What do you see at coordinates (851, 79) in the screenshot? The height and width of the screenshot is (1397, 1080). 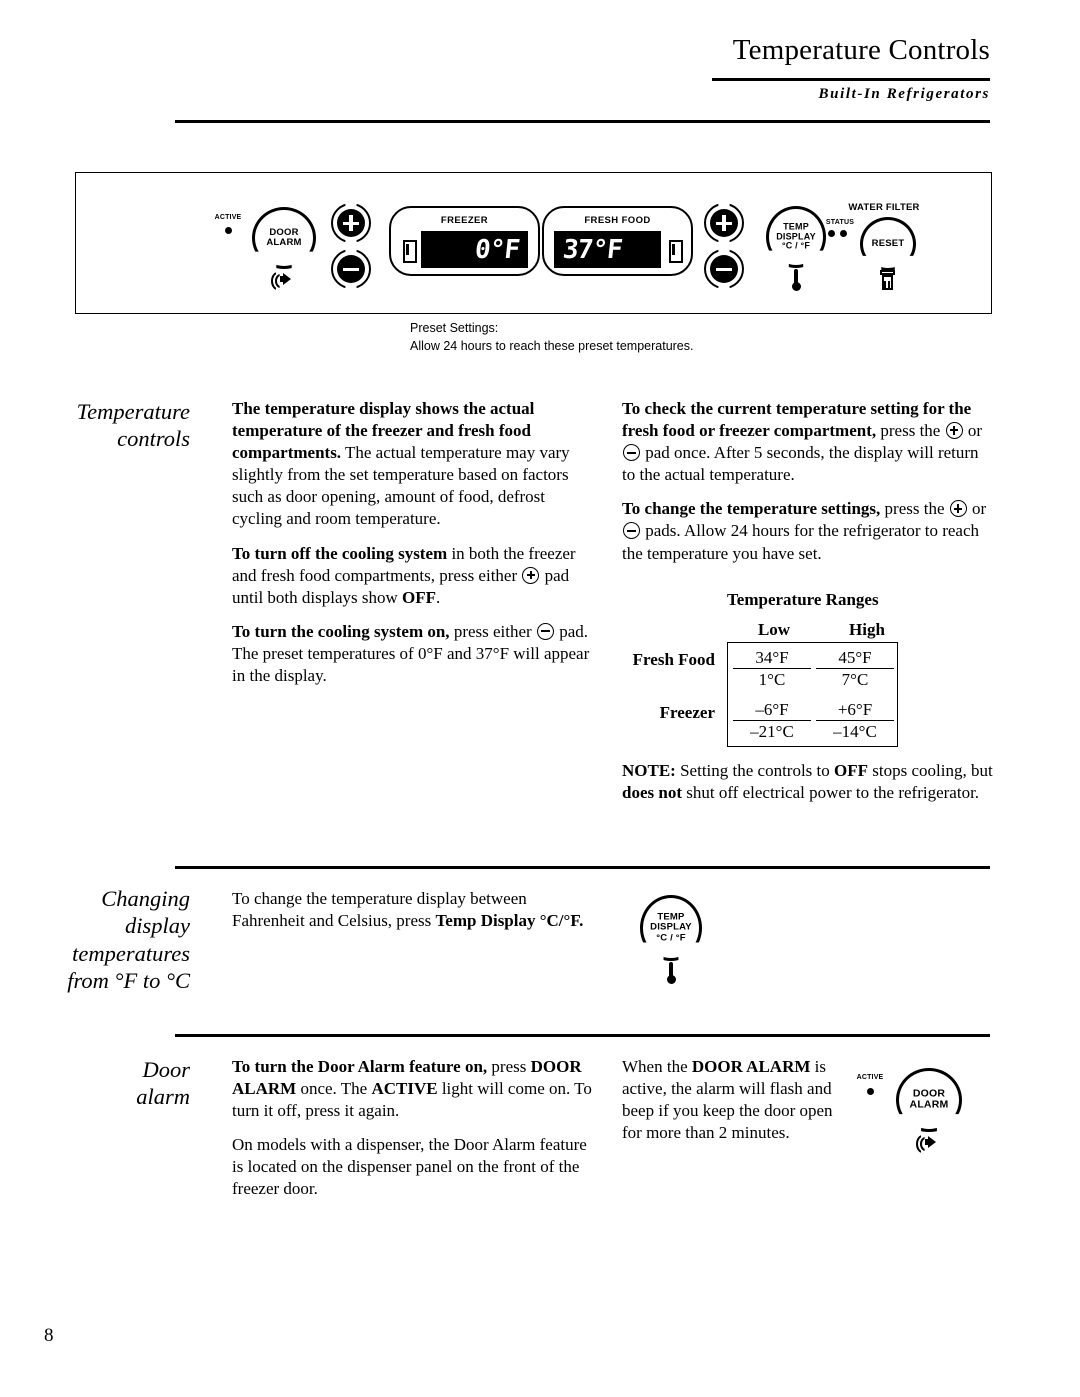 I see `header-rule` at bounding box center [851, 79].